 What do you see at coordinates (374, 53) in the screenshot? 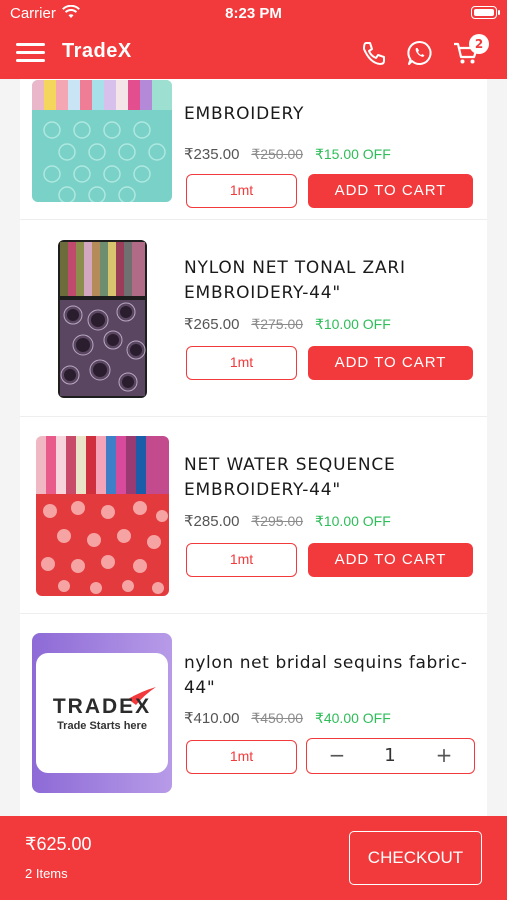
I see `phone-icon` at bounding box center [374, 53].